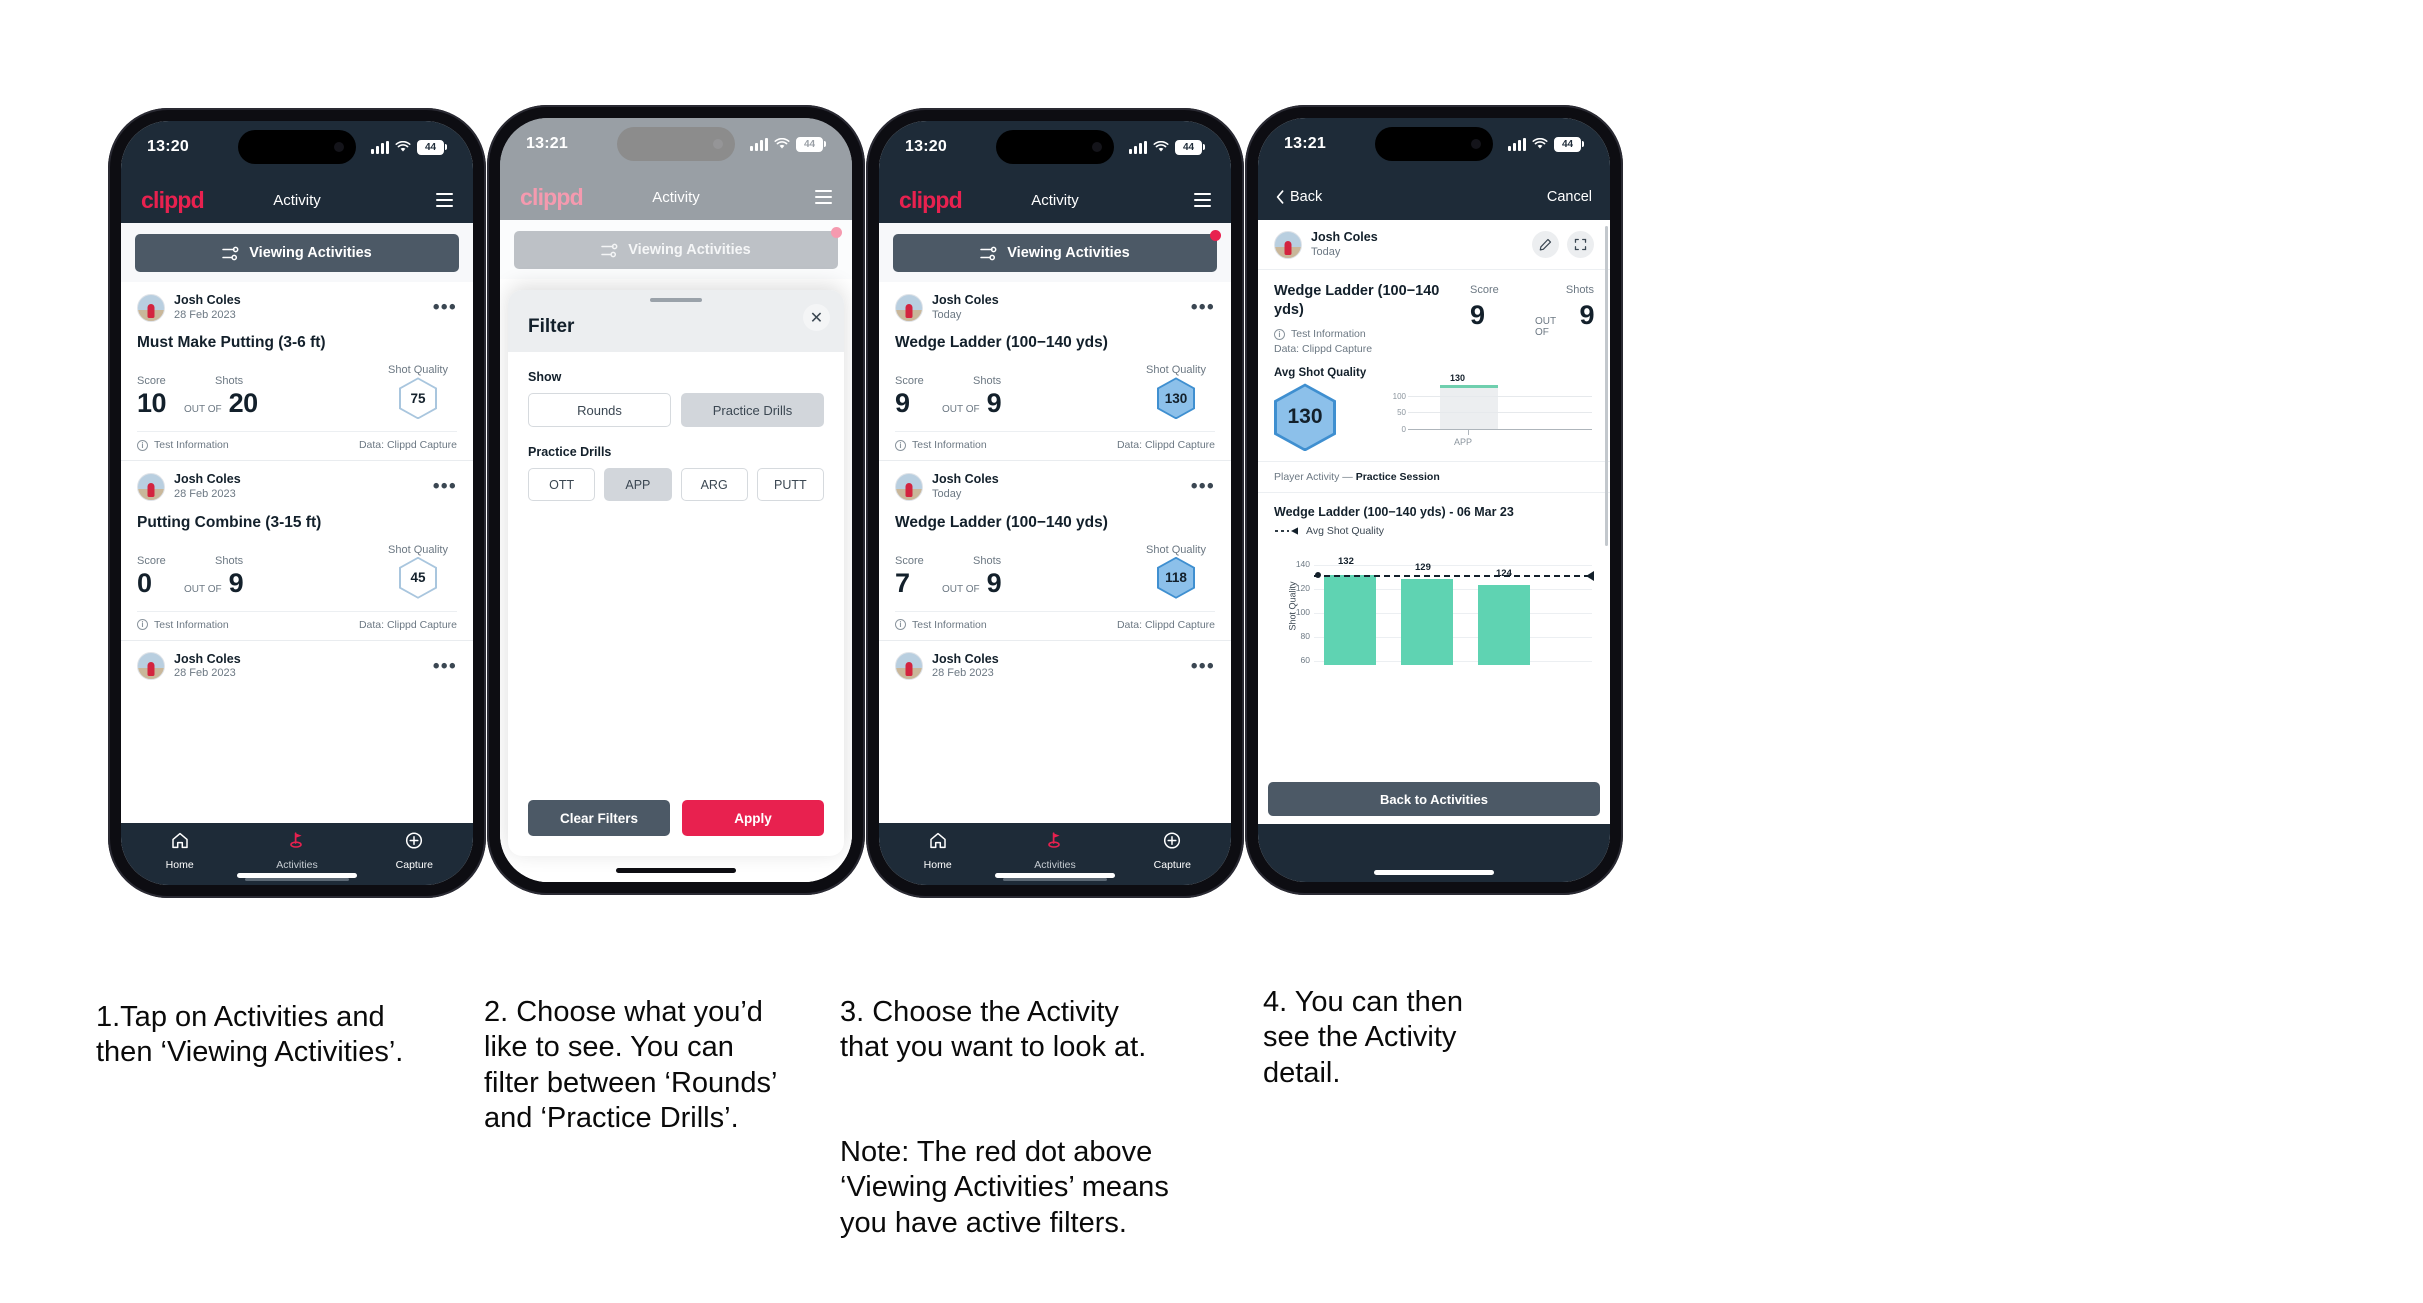  What do you see at coordinates (1567, 144) in the screenshot?
I see `battery-level: 44` at bounding box center [1567, 144].